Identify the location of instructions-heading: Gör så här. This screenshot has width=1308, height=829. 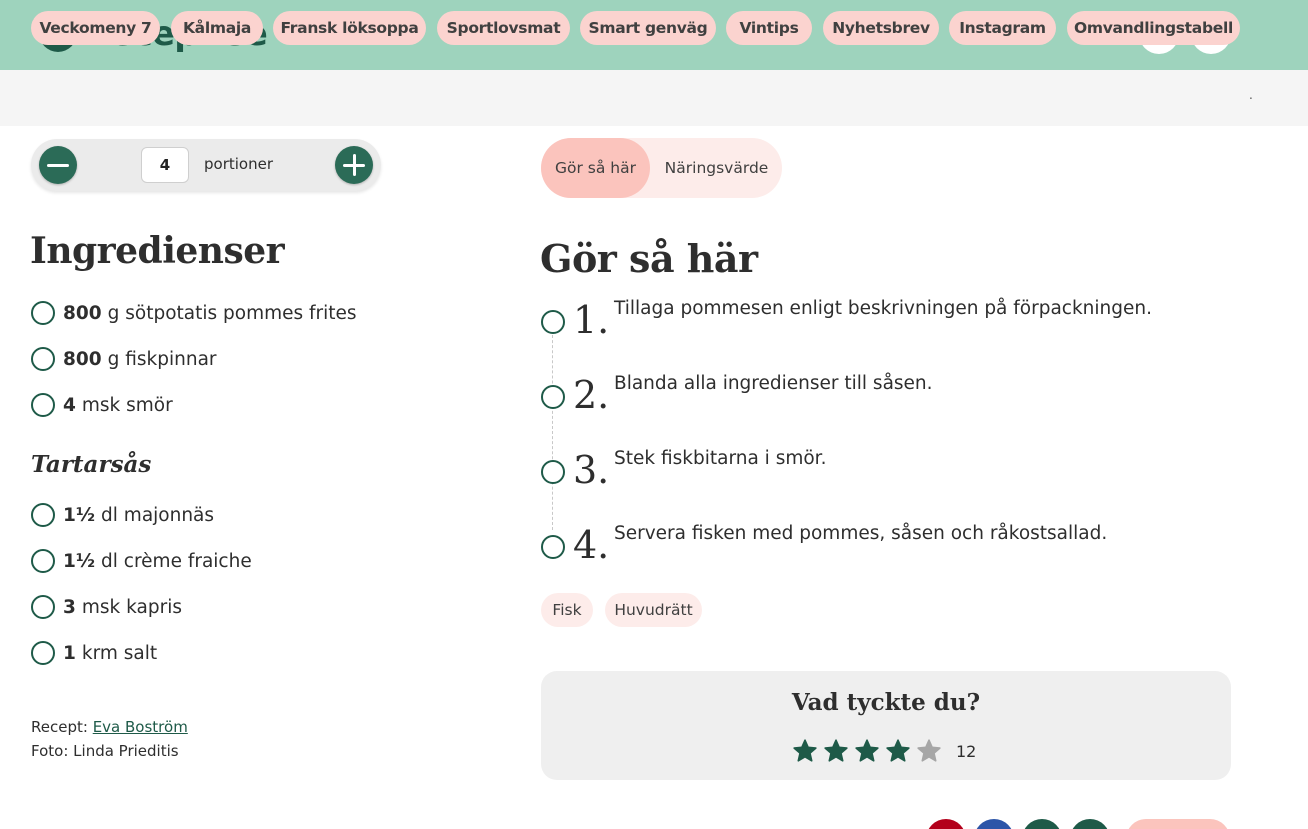
(649, 258).